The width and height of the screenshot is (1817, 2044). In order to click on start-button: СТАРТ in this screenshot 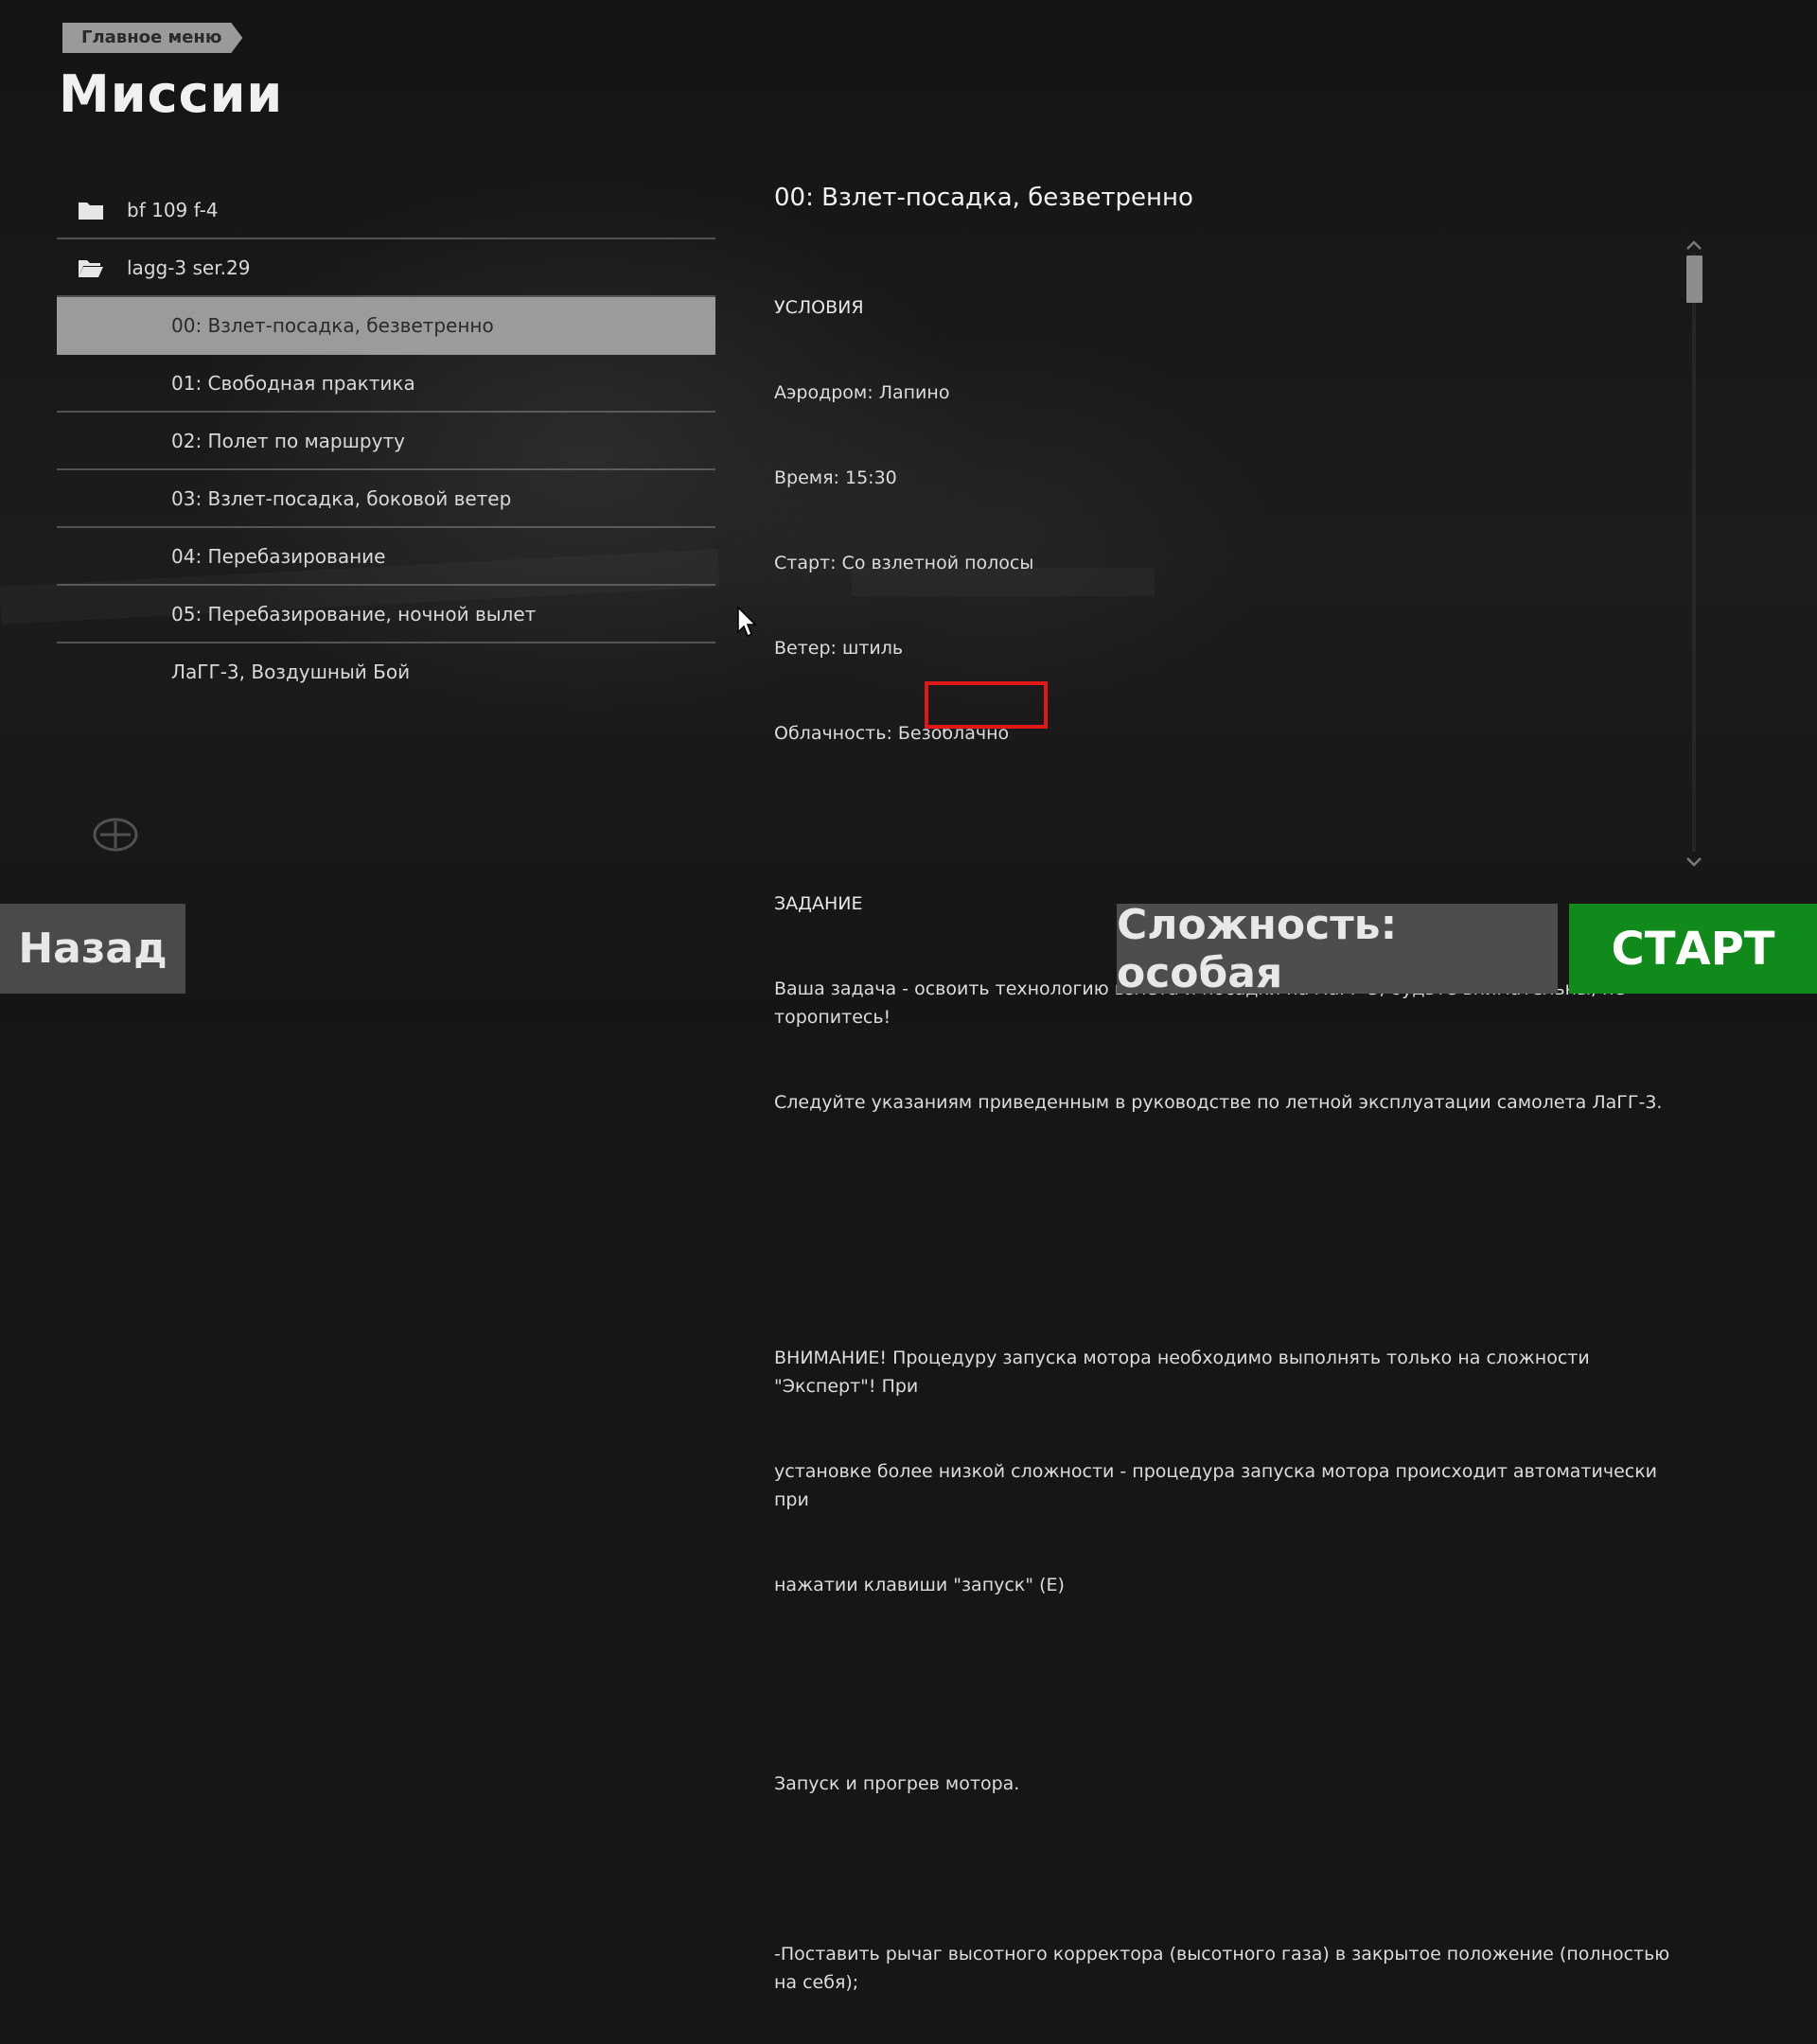, I will do `click(1693, 949)`.